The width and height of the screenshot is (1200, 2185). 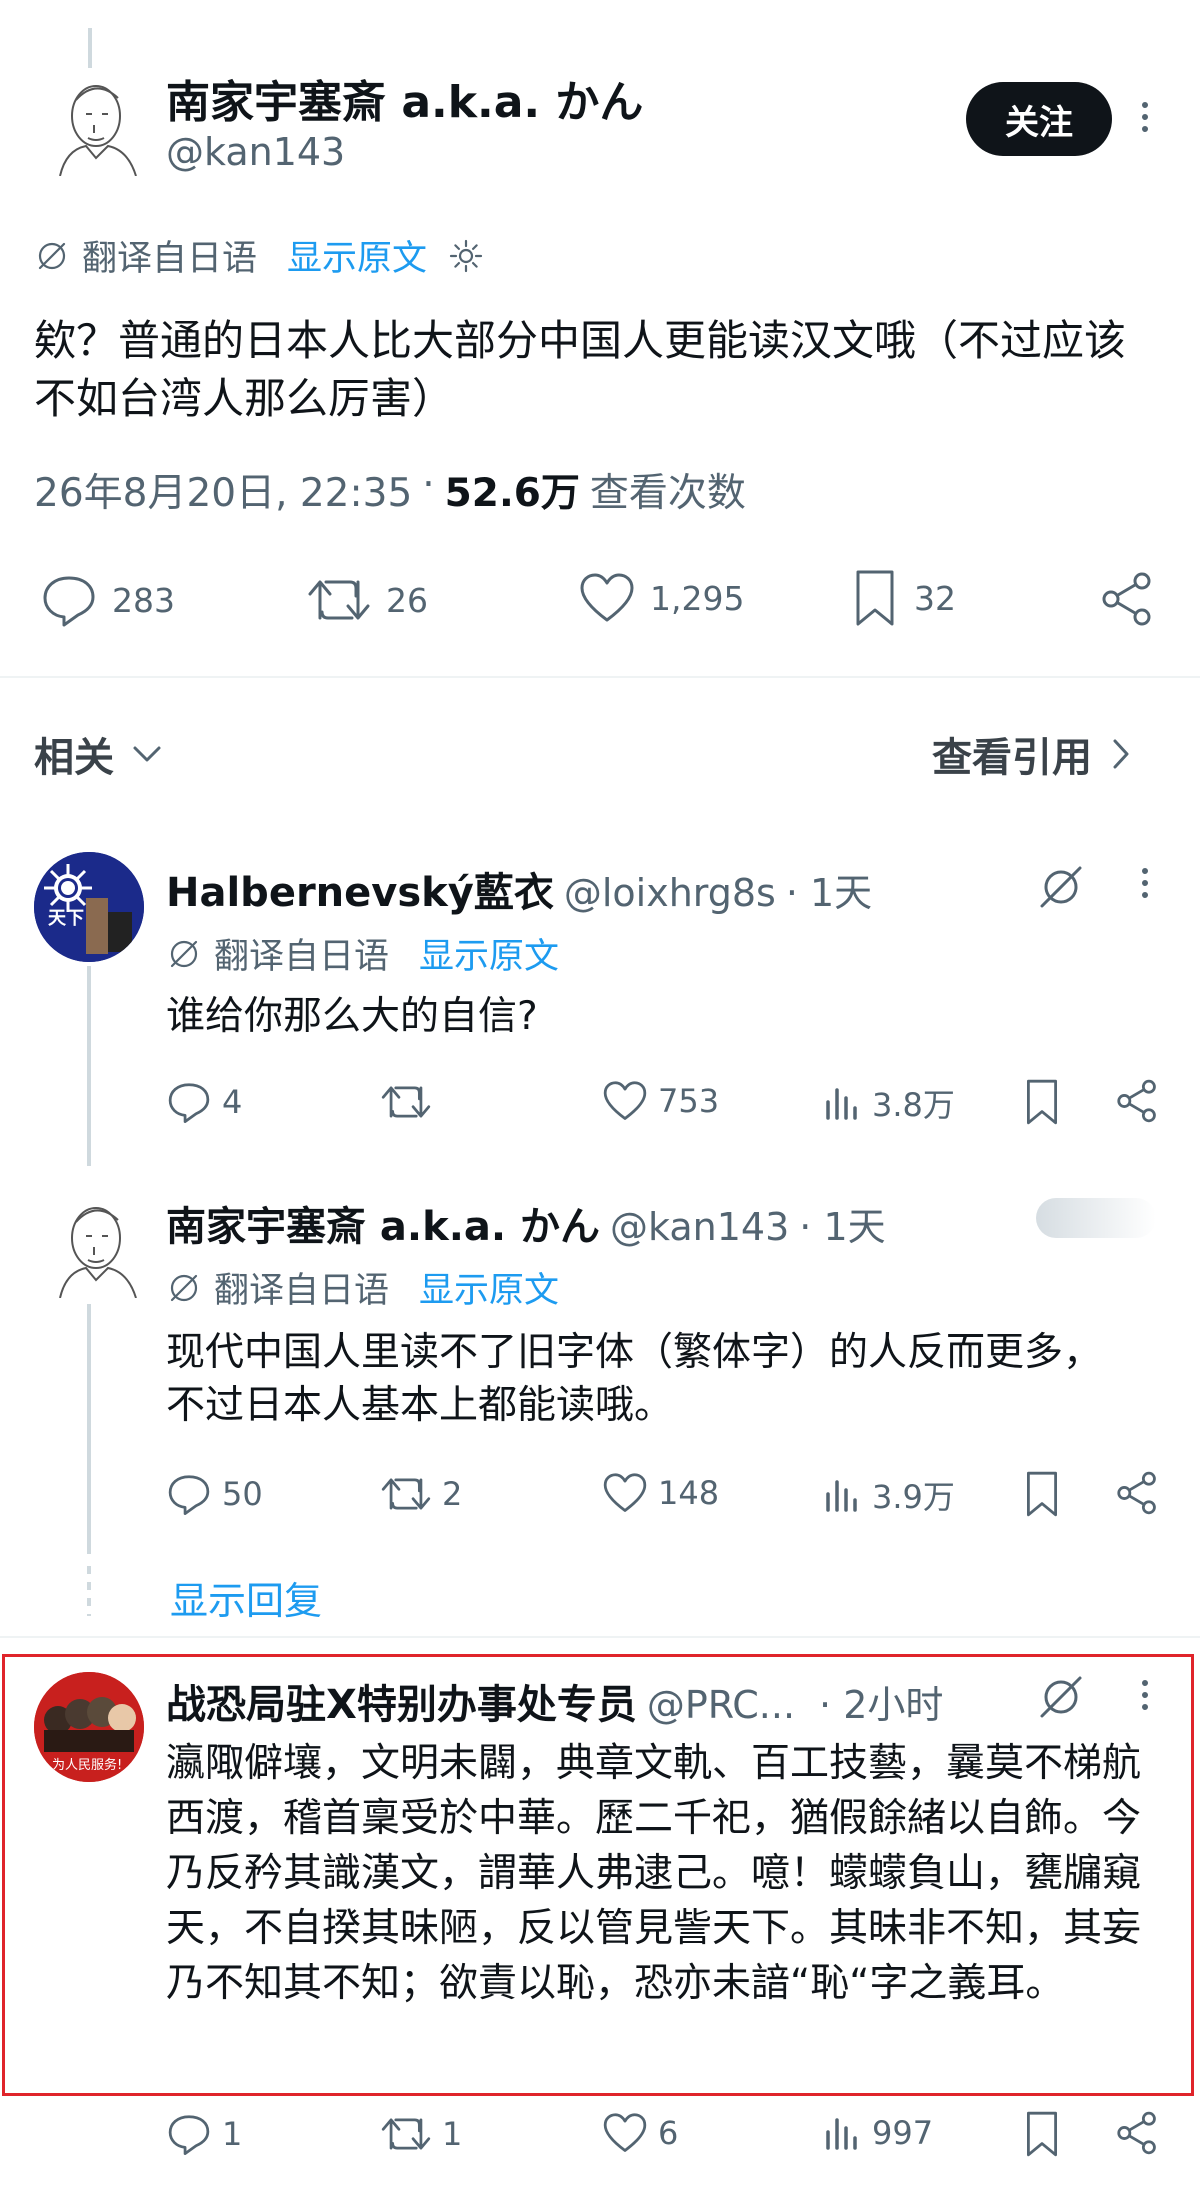 I want to click on reply-count: 50, so click(x=242, y=1494).